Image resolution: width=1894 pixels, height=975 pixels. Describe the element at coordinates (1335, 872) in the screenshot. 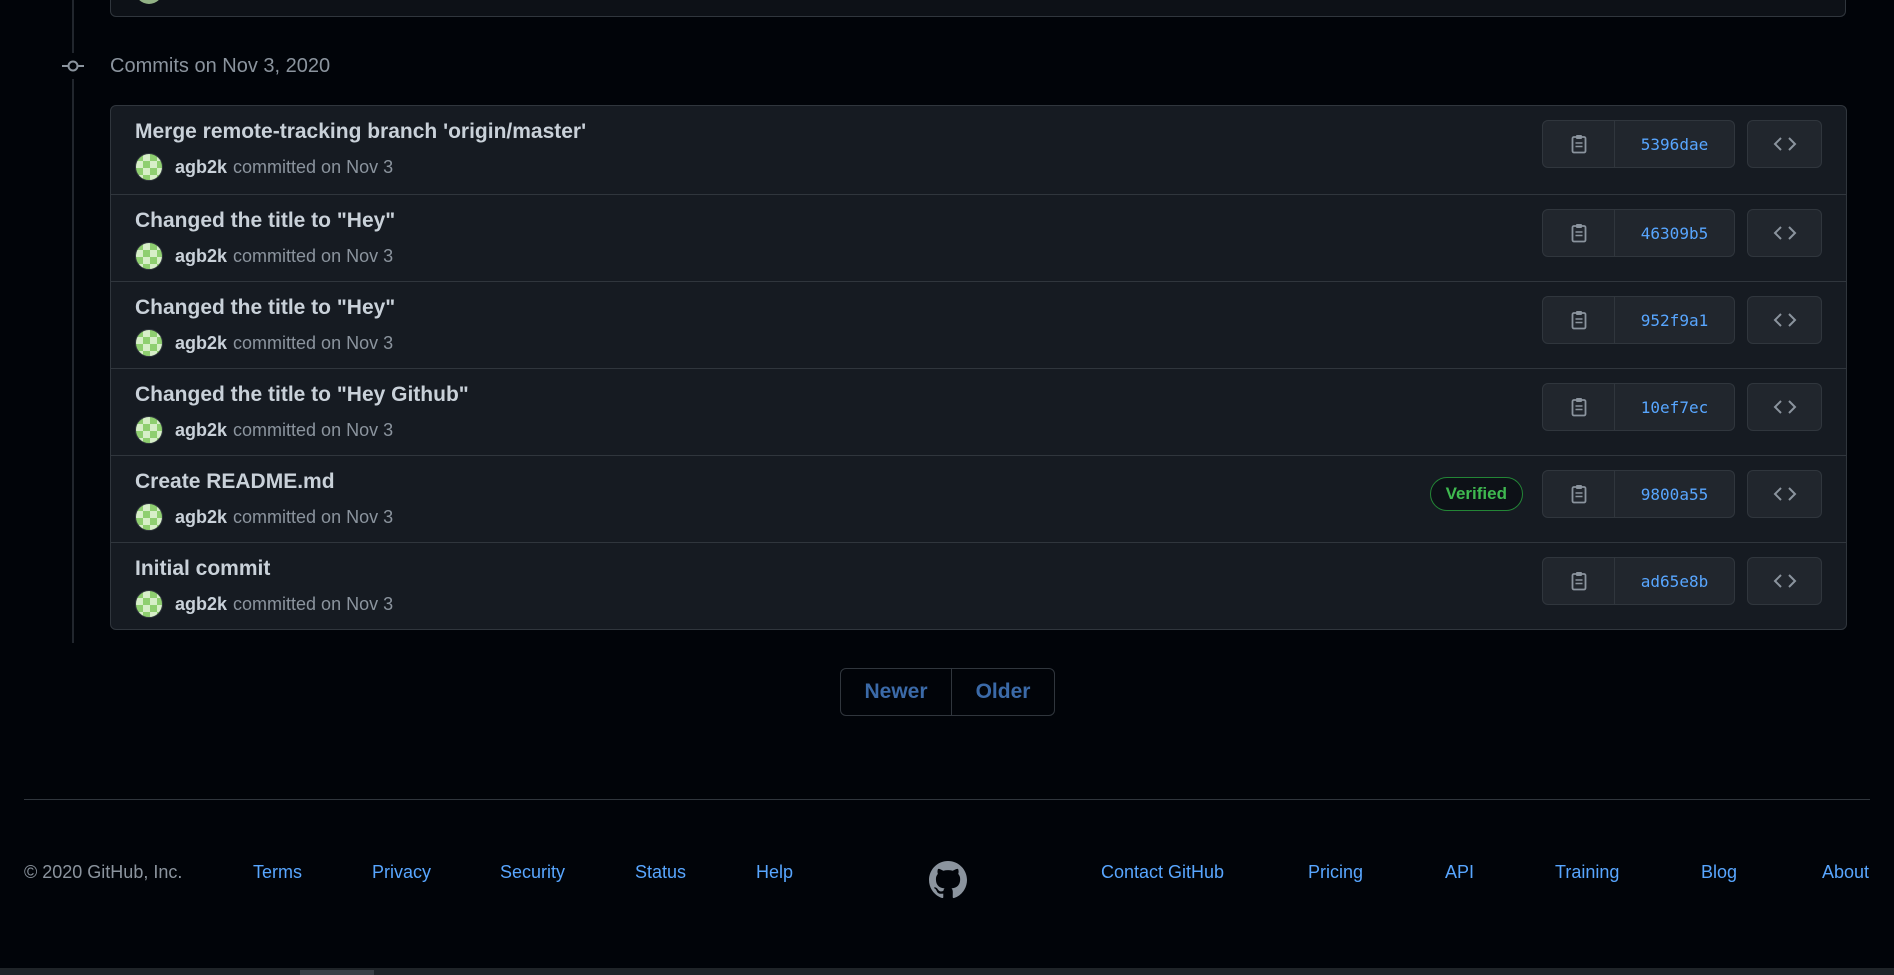

I see `footer-link-pricing: Pricing` at that location.